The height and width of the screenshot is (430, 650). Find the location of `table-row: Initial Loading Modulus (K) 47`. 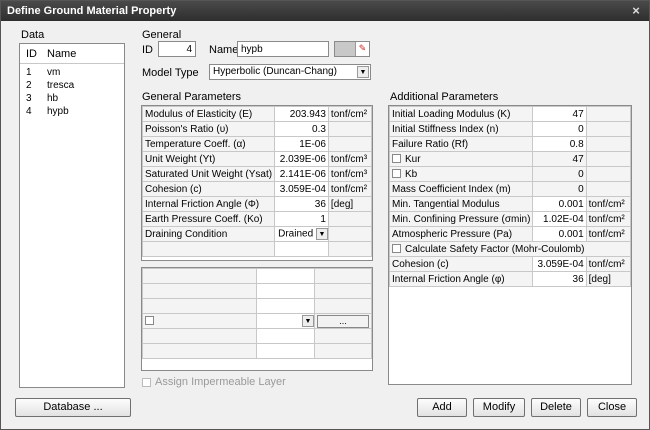

table-row: Initial Loading Modulus (K) 47 is located at coordinates (510, 114).